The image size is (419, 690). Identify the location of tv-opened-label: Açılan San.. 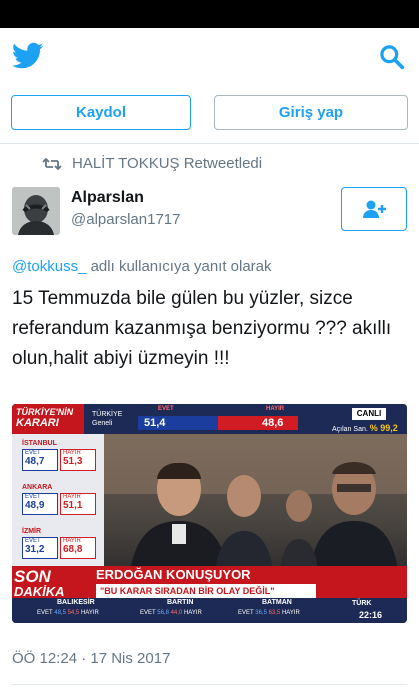
(350, 429).